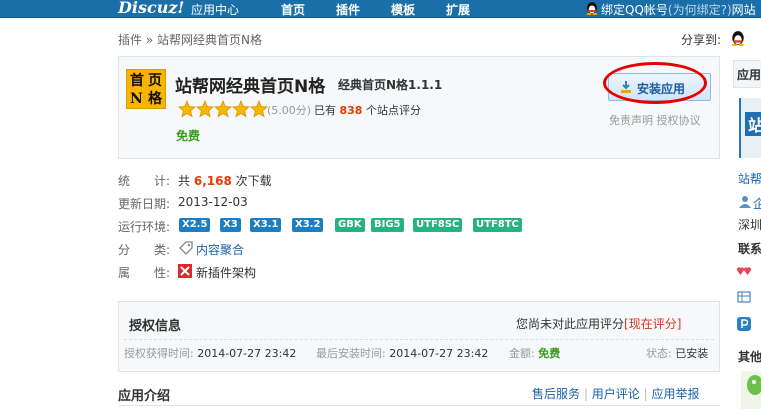 The height and width of the screenshot is (414, 761). What do you see at coordinates (655, 120) in the screenshot?
I see `disclaimer-links: 免责声明 授权协议` at bounding box center [655, 120].